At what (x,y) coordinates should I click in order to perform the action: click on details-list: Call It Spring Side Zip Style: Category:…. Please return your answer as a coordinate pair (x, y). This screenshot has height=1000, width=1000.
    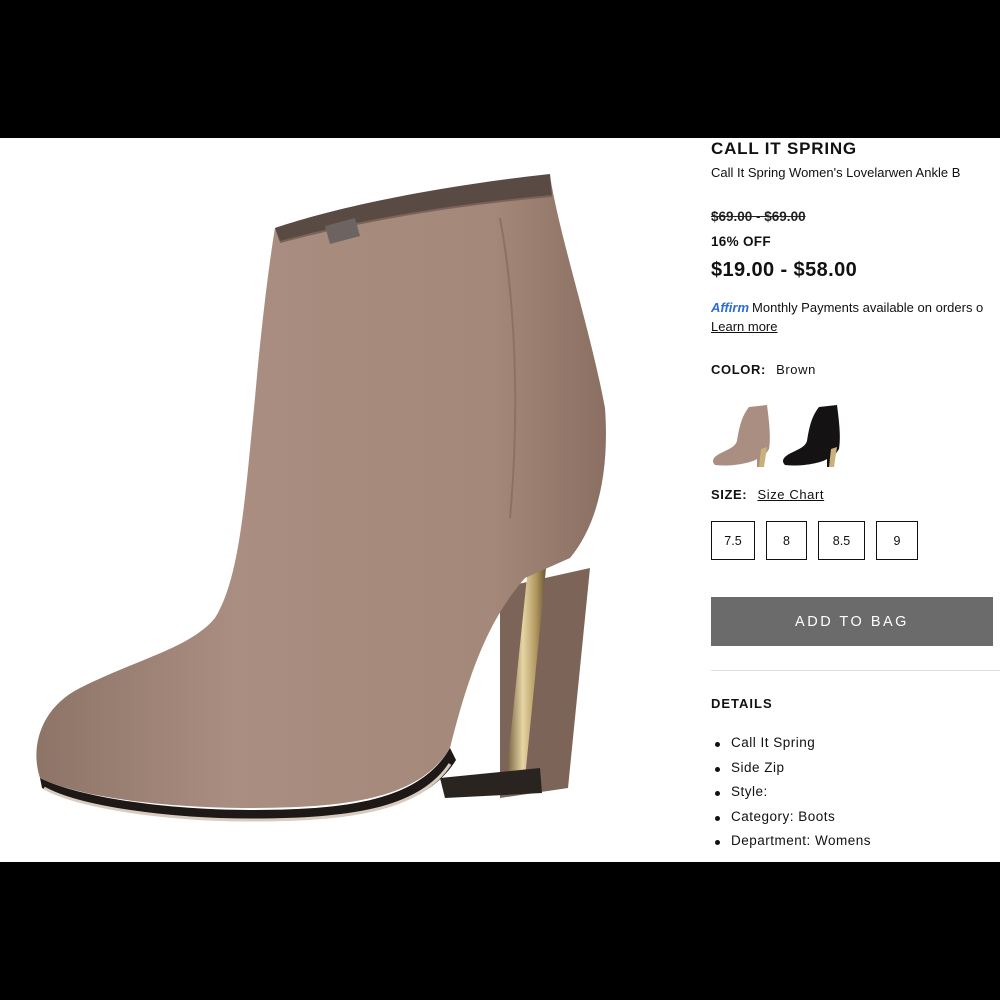
    Looking at the image, I should click on (791, 796).